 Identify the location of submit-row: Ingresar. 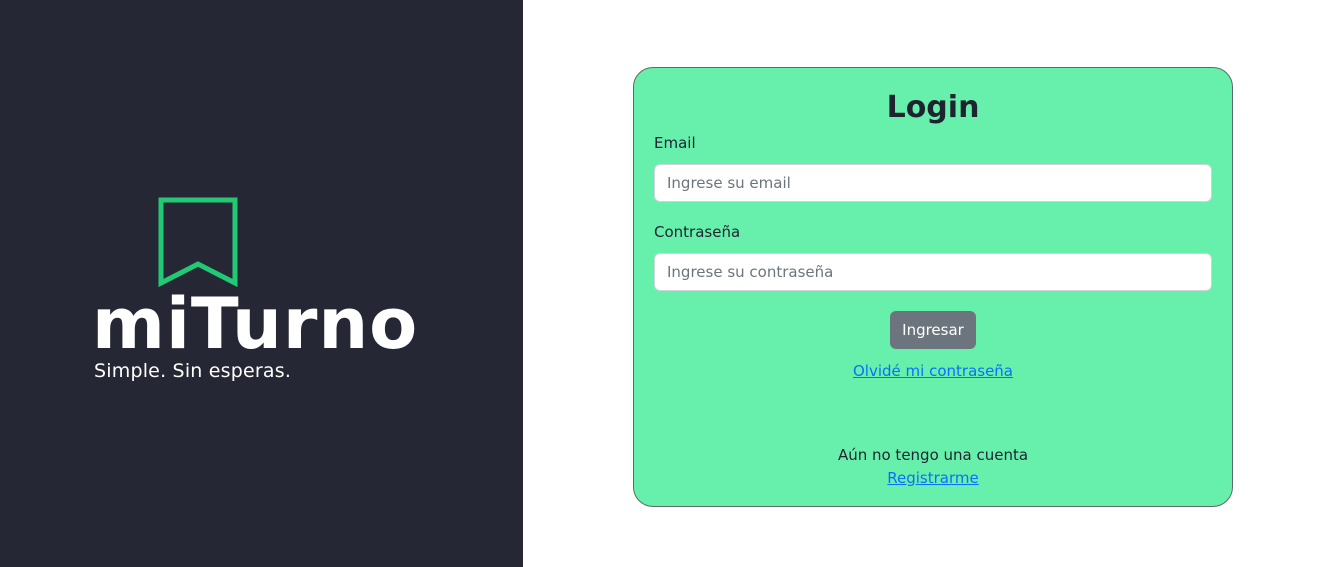
(933, 330).